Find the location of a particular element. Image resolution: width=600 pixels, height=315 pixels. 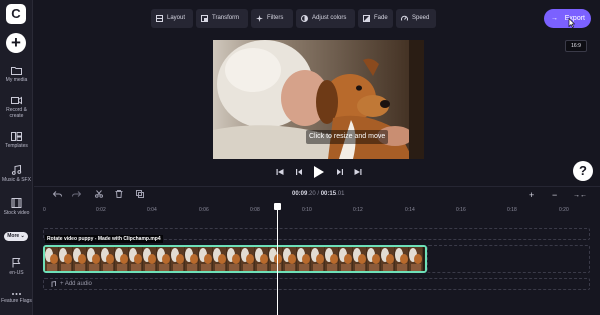

audio-track is located at coordinates (316, 284).